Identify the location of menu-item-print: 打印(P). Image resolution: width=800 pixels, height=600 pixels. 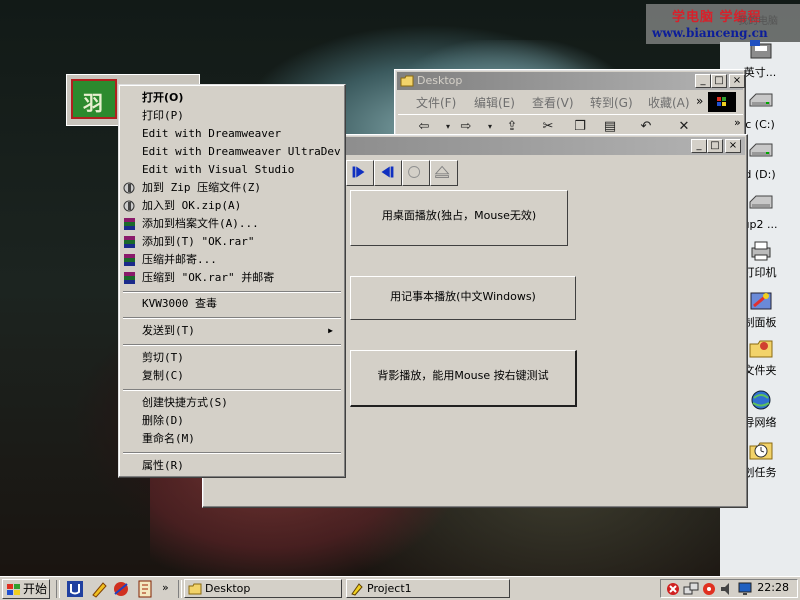
(231, 116).